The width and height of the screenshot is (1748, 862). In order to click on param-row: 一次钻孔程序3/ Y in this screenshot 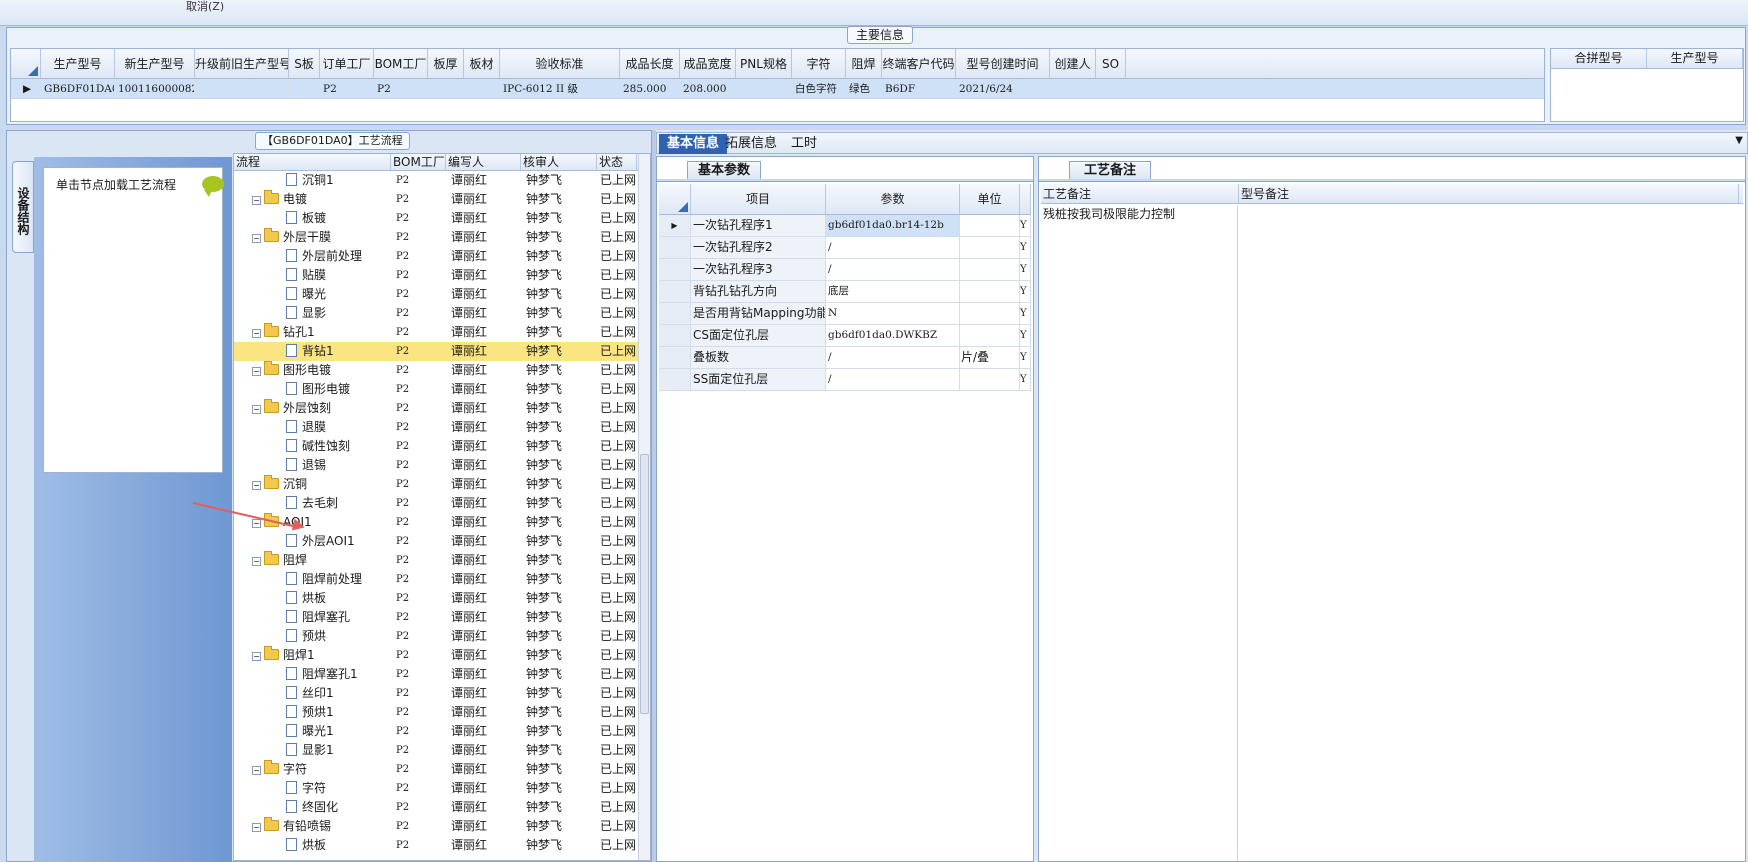, I will do `click(845, 270)`.